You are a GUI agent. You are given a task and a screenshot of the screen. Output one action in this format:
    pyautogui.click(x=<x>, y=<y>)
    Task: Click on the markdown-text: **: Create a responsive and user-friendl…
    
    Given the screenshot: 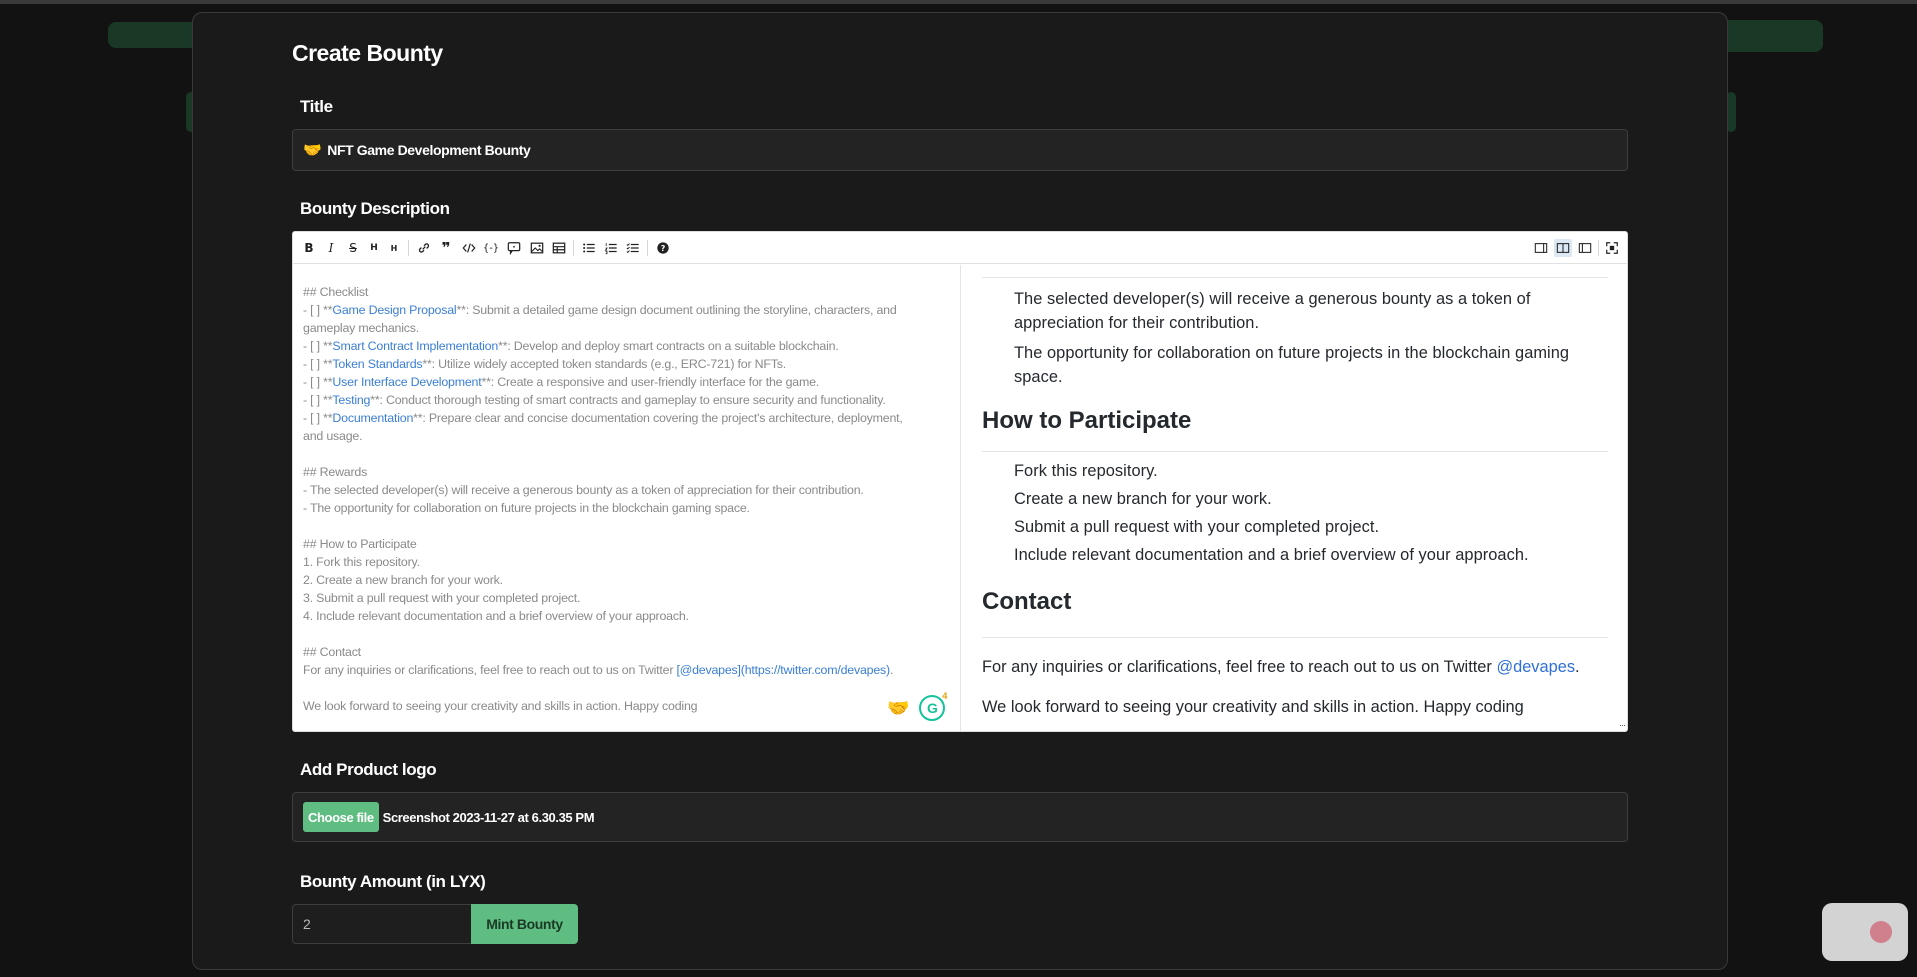 What is the action you would take?
    pyautogui.click(x=650, y=382)
    